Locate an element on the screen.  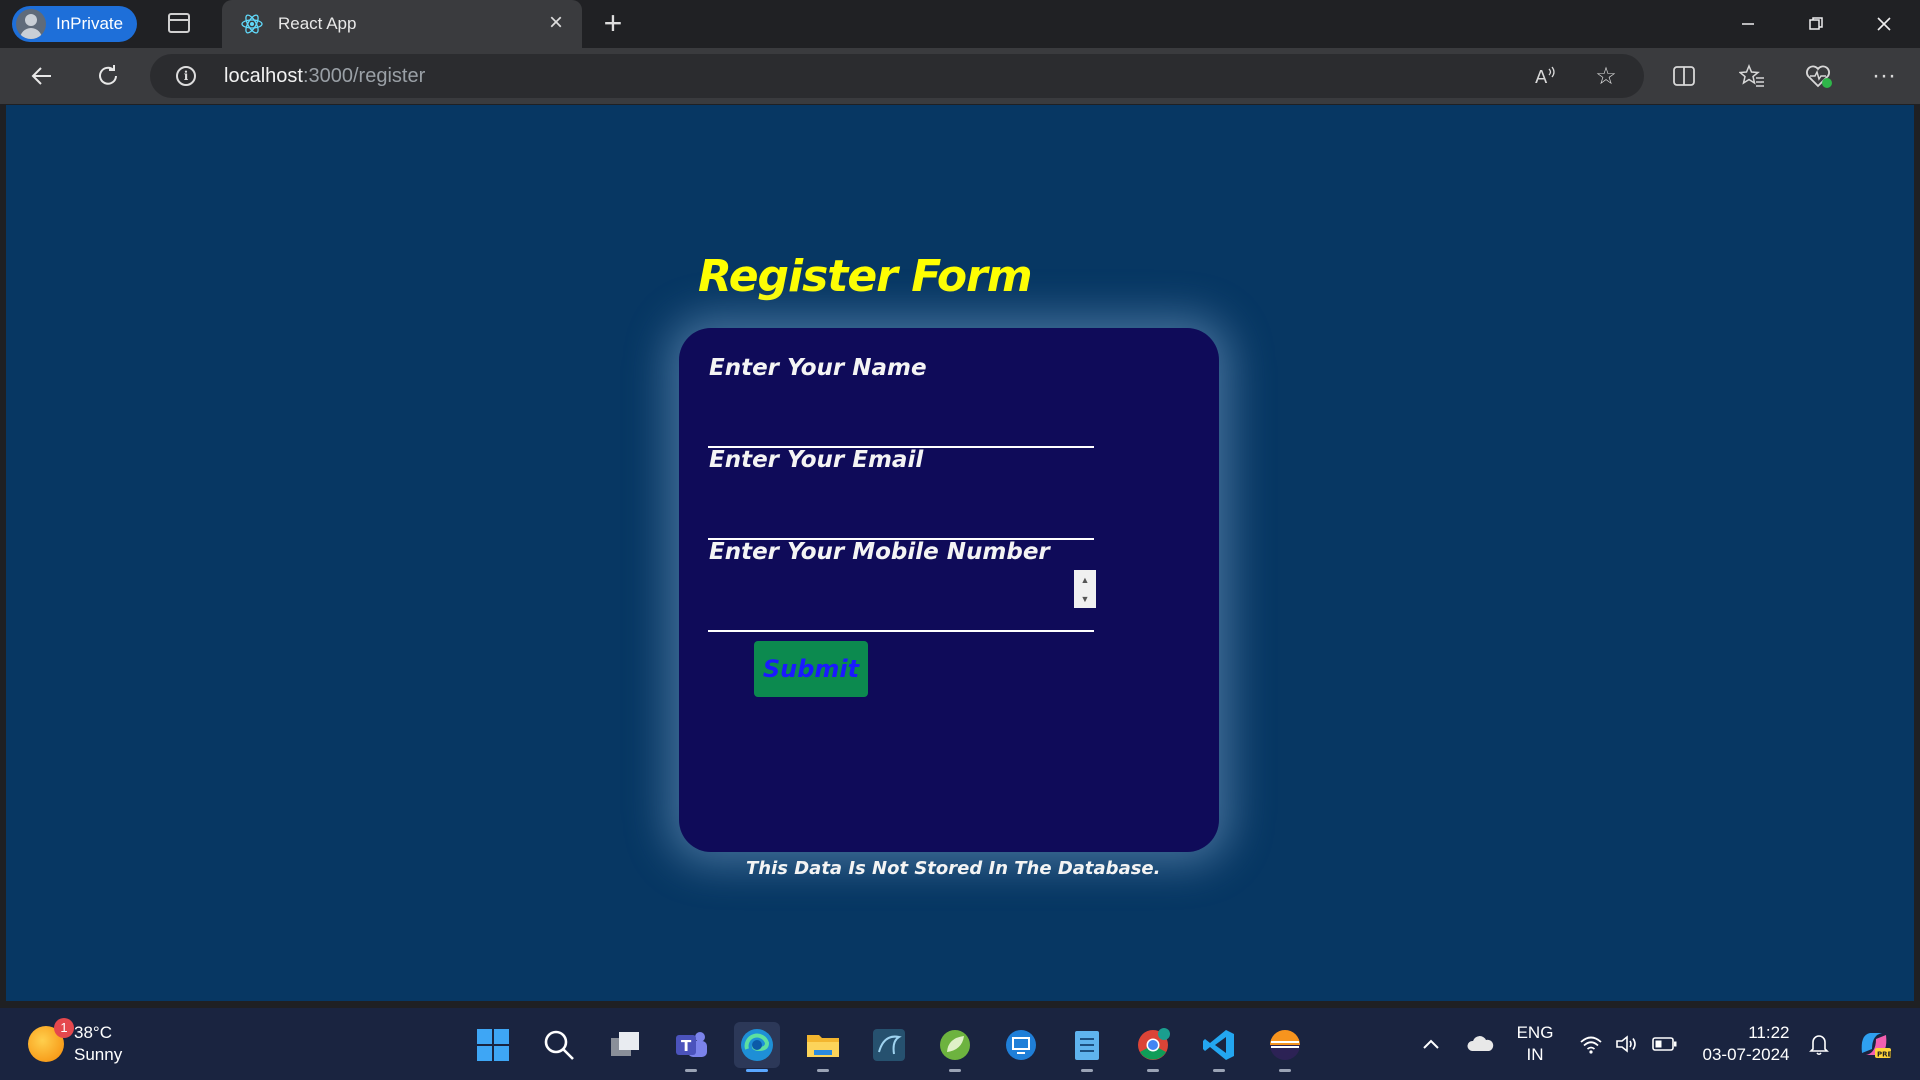
notification-badge: 1 is located at coordinates (64, 1028).